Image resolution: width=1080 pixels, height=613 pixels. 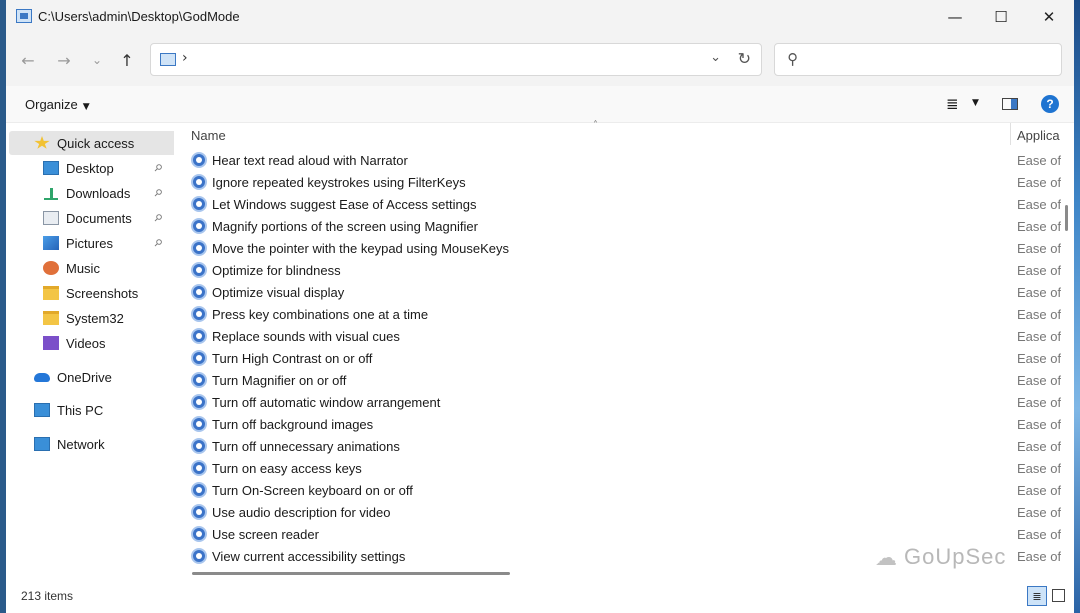 I want to click on change-view-icon: ≣, so click(x=952, y=104).